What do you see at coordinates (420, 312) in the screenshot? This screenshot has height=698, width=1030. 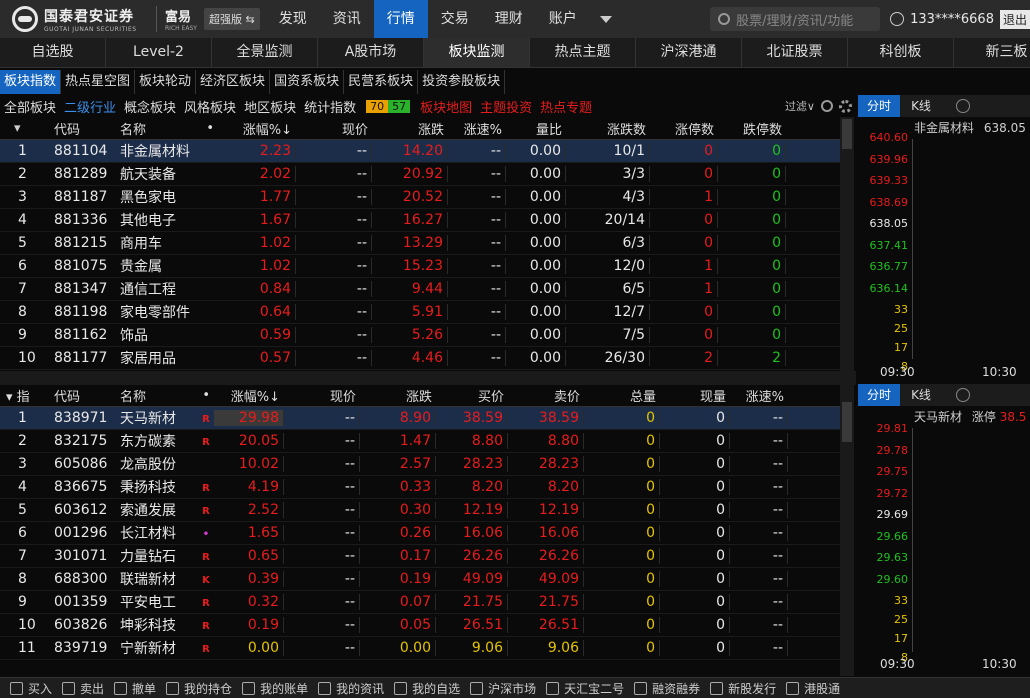 I see `table-row: 8 881198 家电零部件 0.64 -- 5.91 -- 0.00 12/7 0 0` at bounding box center [420, 312].